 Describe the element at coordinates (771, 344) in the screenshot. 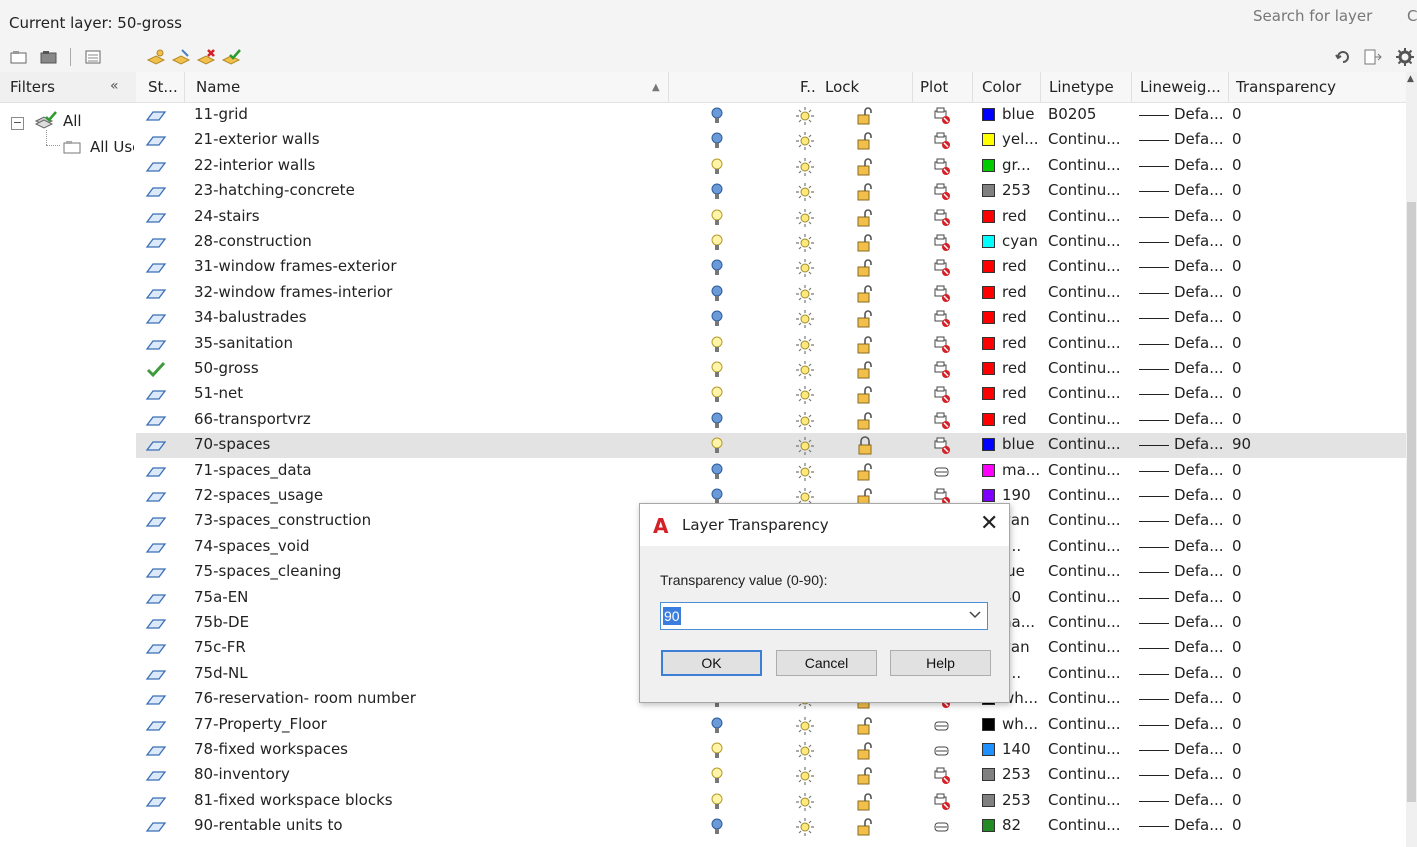

I see `layer-row: 35-sanitation red Continu... Defa... 0` at that location.